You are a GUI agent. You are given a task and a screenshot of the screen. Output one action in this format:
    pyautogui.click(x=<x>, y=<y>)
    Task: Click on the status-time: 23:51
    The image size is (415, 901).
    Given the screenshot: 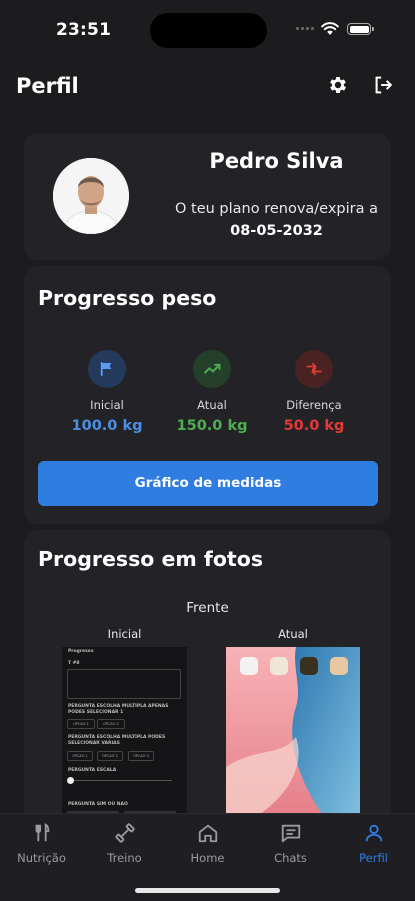 What is the action you would take?
    pyautogui.click(x=84, y=30)
    